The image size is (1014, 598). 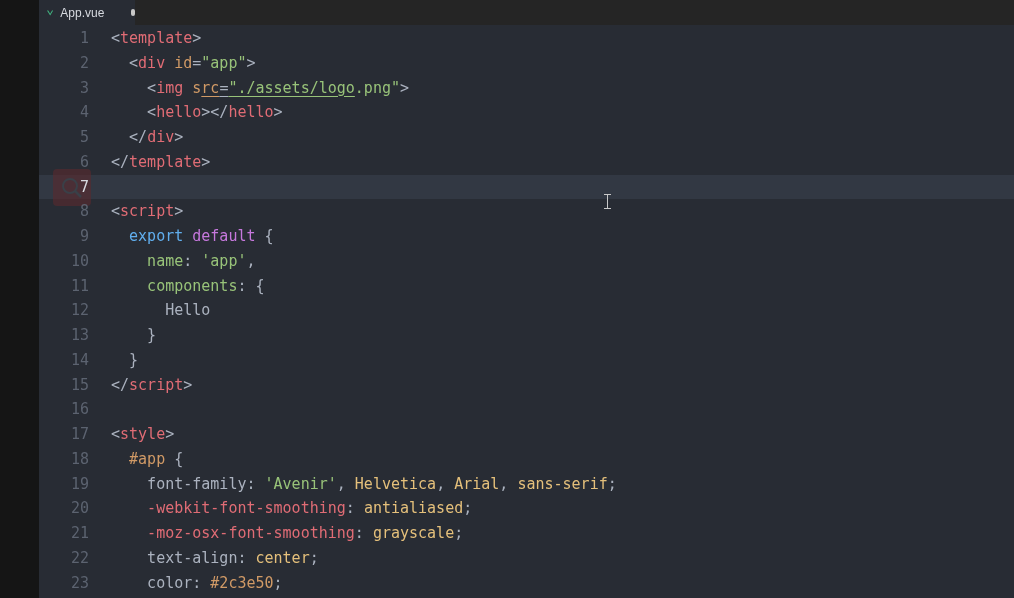 I want to click on line-number: 4, so click(x=84, y=112).